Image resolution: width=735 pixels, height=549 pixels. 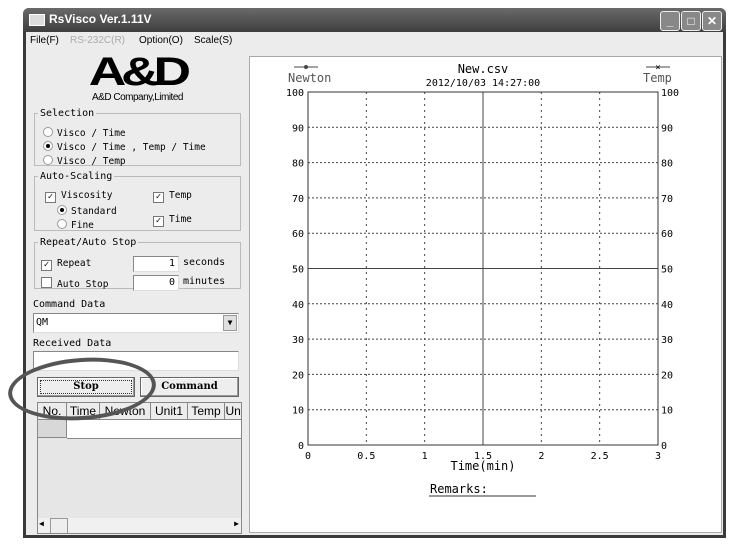 I want to click on y-tick-label: 0, so click(x=301, y=446).